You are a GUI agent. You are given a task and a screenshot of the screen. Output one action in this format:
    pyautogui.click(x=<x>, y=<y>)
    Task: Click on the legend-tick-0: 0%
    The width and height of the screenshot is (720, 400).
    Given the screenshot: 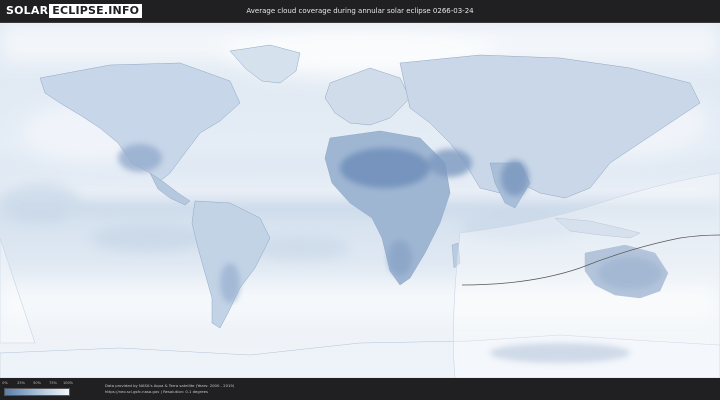 What is the action you would take?
    pyautogui.click(x=5, y=383)
    